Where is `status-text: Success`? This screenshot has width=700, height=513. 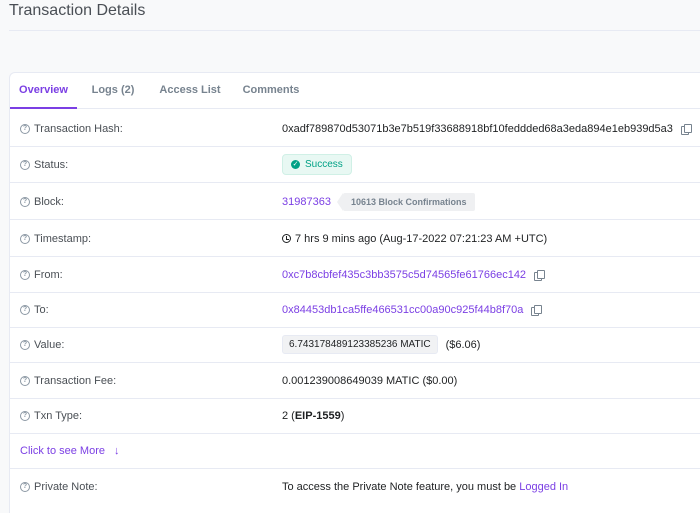
status-text: Success is located at coordinates (324, 164).